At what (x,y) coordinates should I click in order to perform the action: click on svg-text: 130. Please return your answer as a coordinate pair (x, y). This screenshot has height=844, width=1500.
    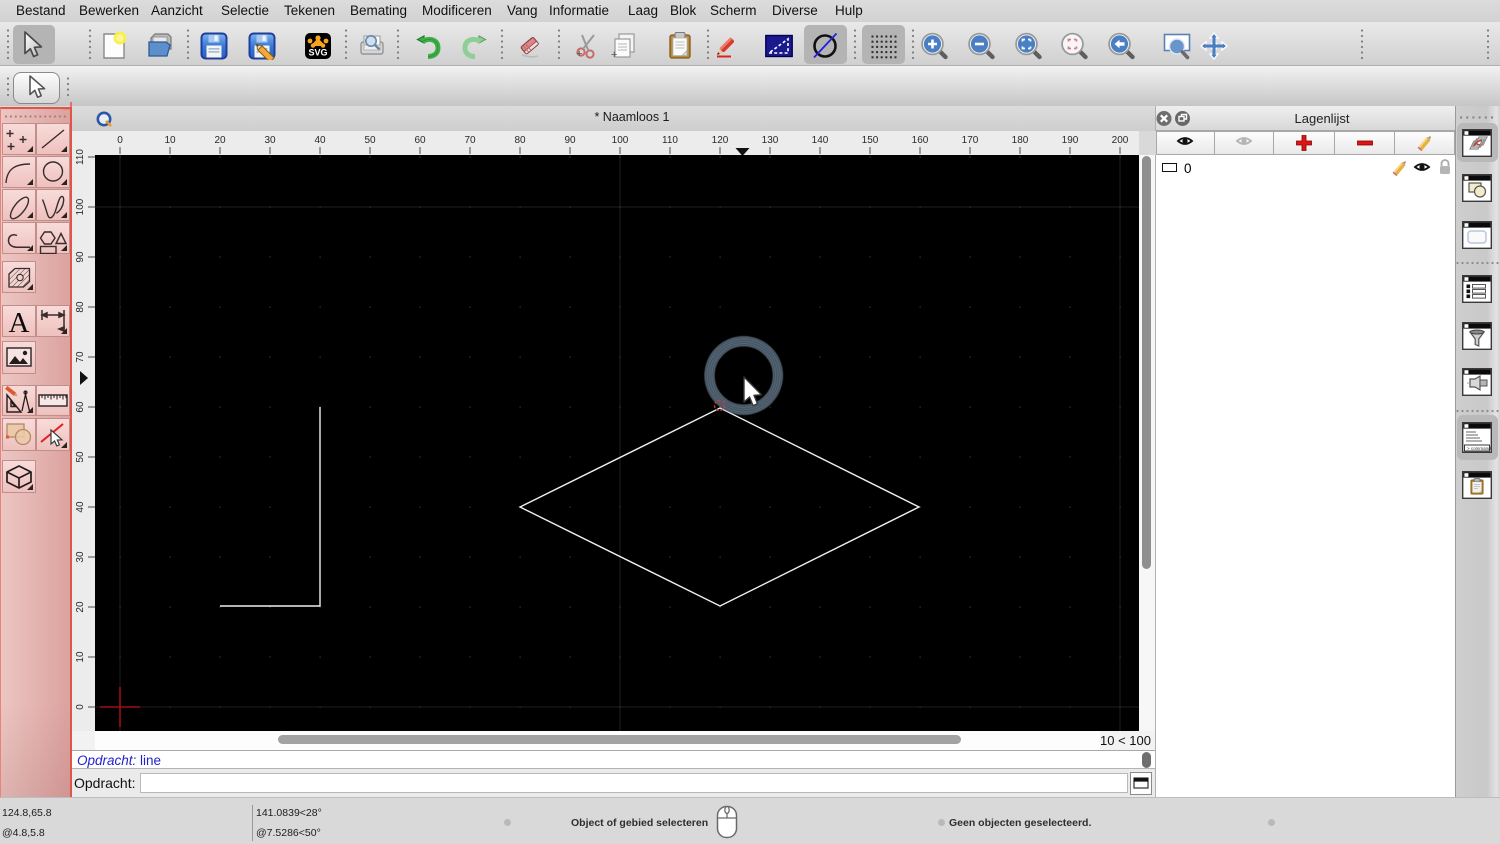
    Looking at the image, I should click on (770, 140).